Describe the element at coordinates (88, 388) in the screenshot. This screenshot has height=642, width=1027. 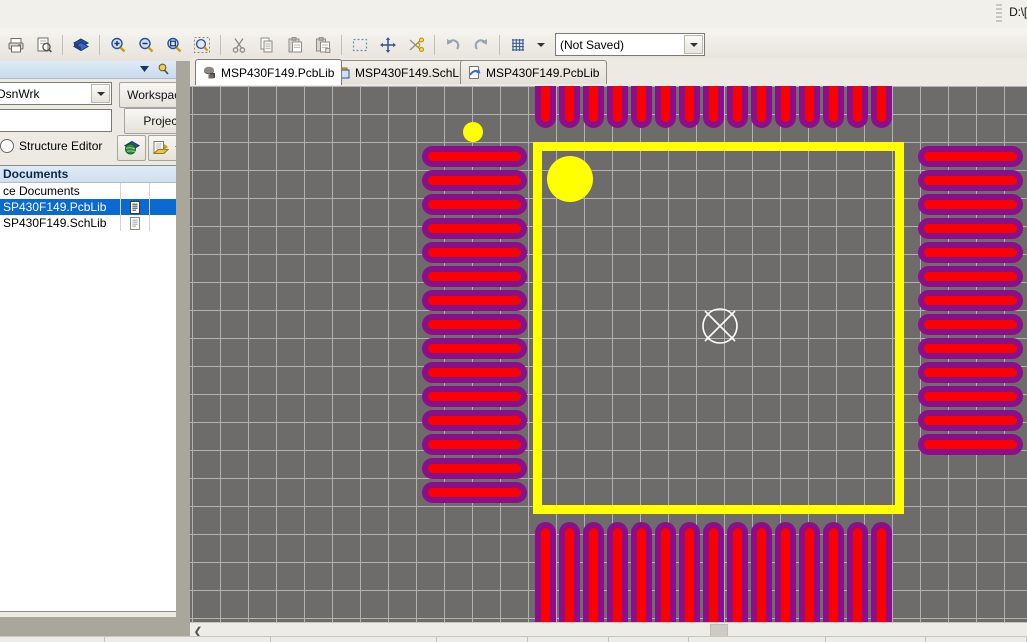
I see `documents-list: Documents ce Documents SP430F149.PcbLib` at that location.